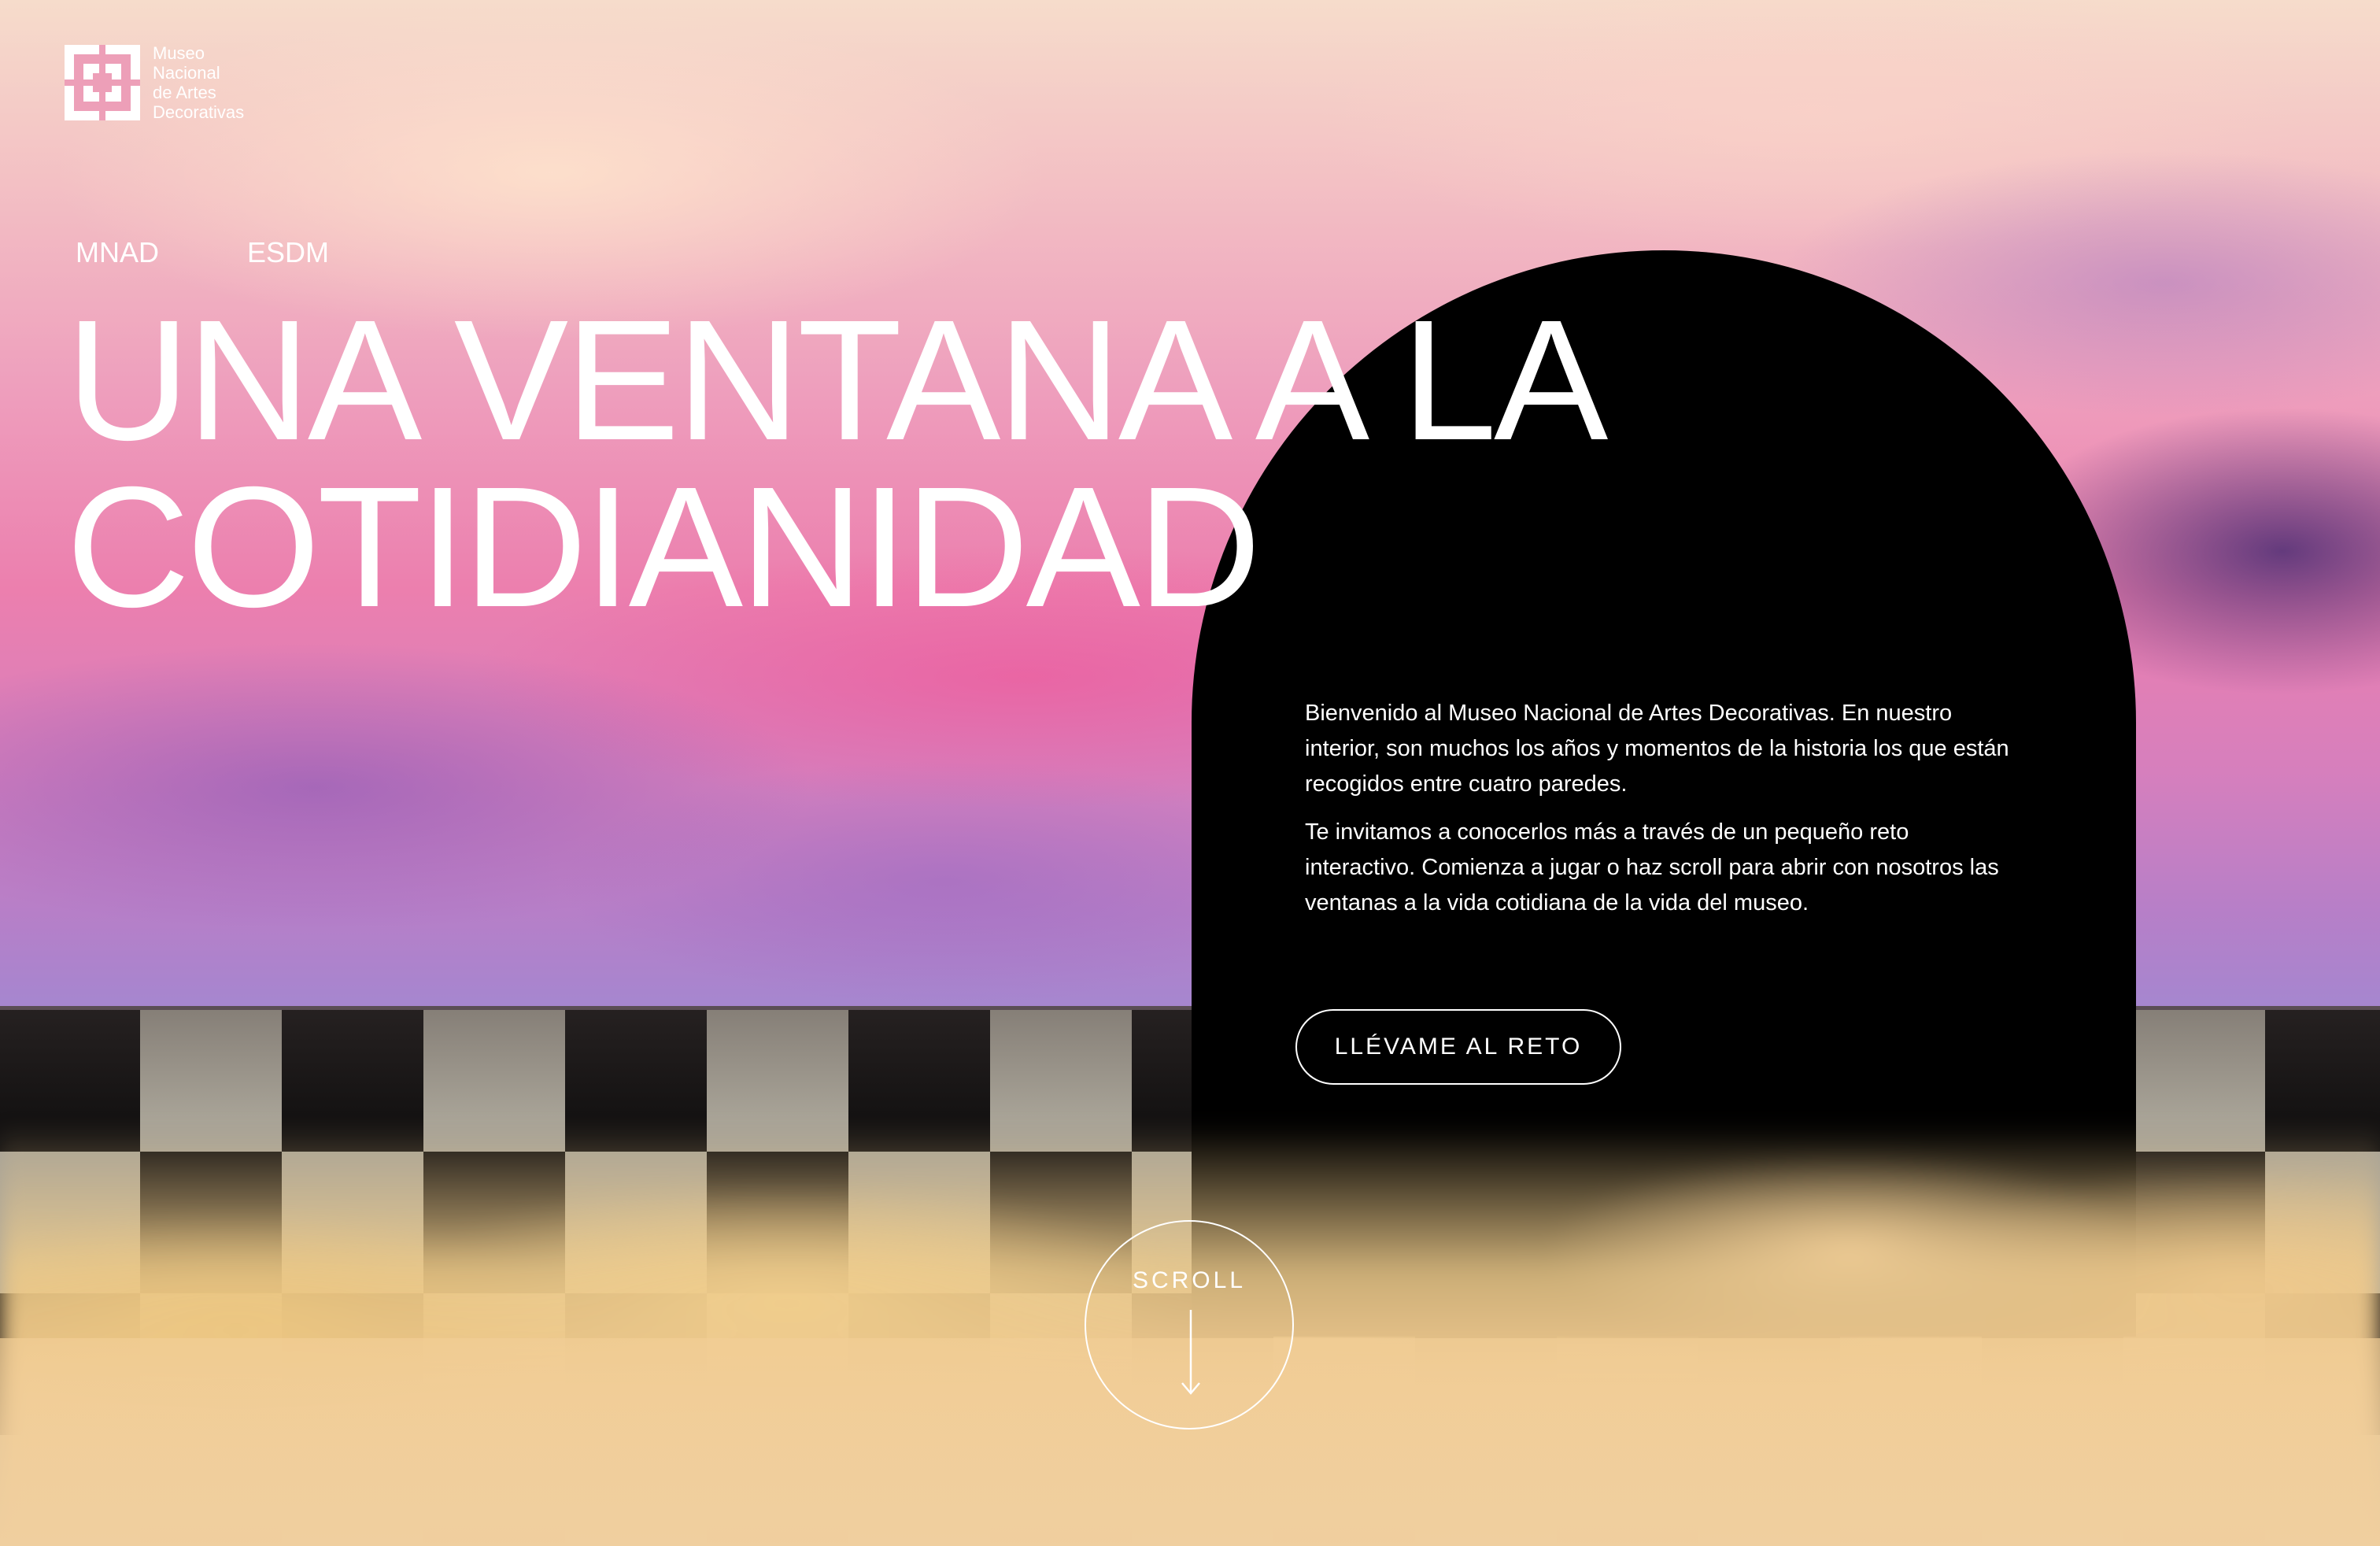 The height and width of the screenshot is (1546, 2380). What do you see at coordinates (288, 253) in the screenshot?
I see `nav-link-esdm: ESDM` at bounding box center [288, 253].